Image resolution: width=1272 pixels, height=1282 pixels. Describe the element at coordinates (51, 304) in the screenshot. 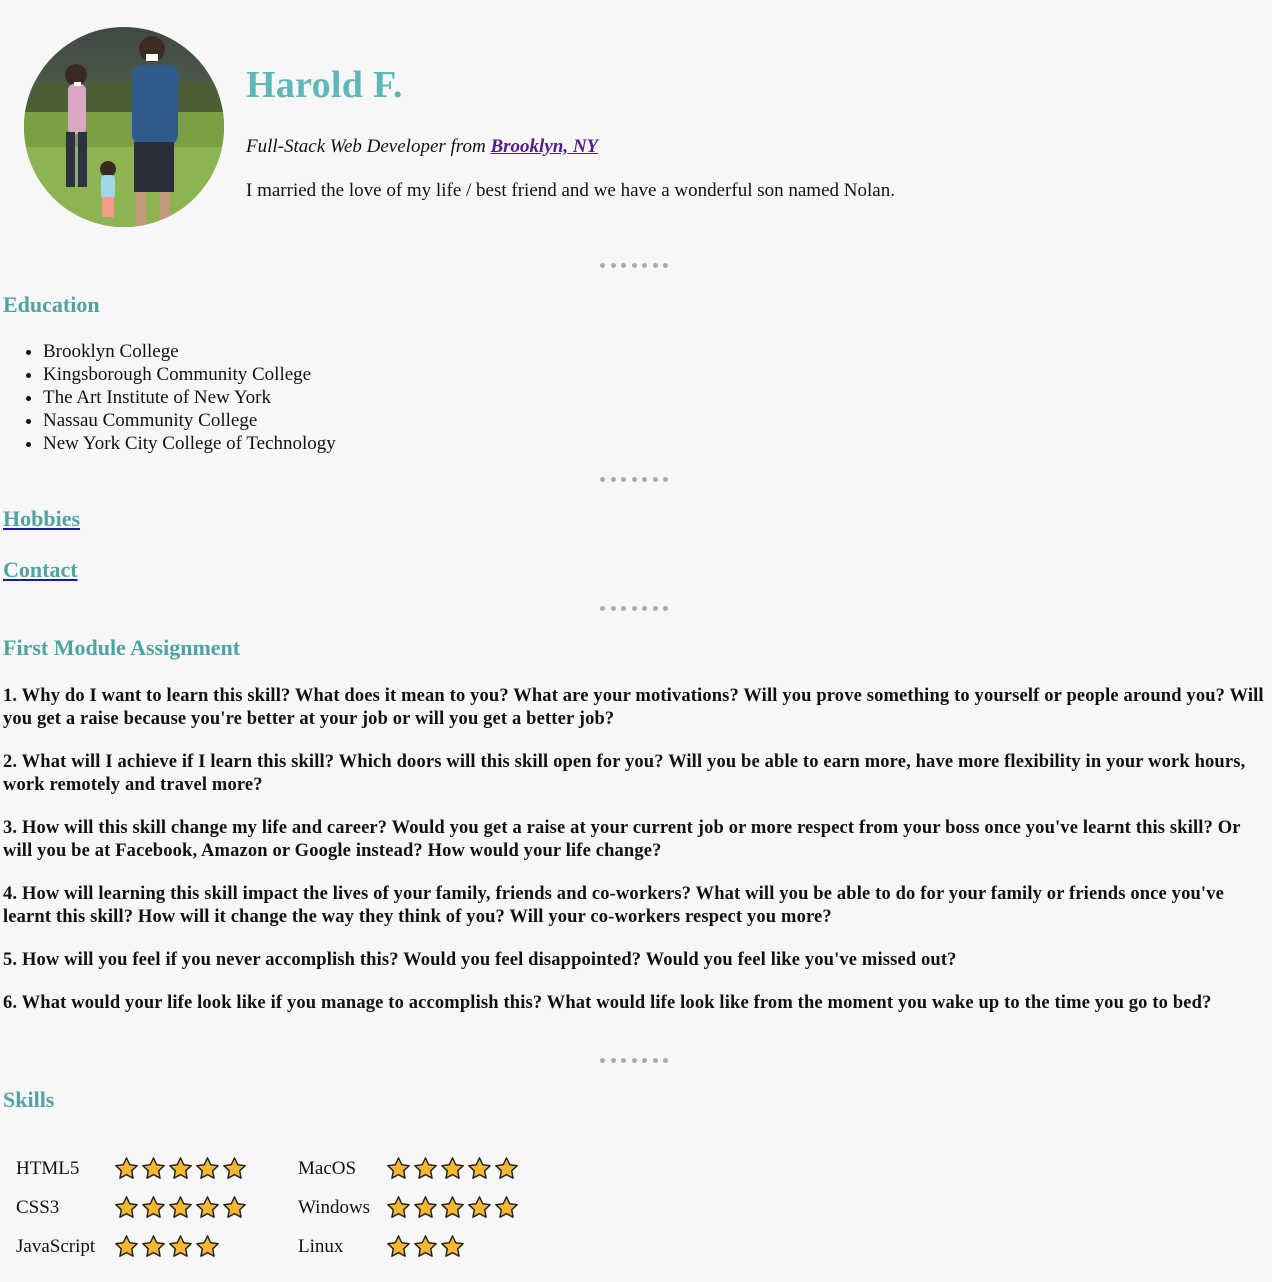

I see `education-heading: Education` at that location.